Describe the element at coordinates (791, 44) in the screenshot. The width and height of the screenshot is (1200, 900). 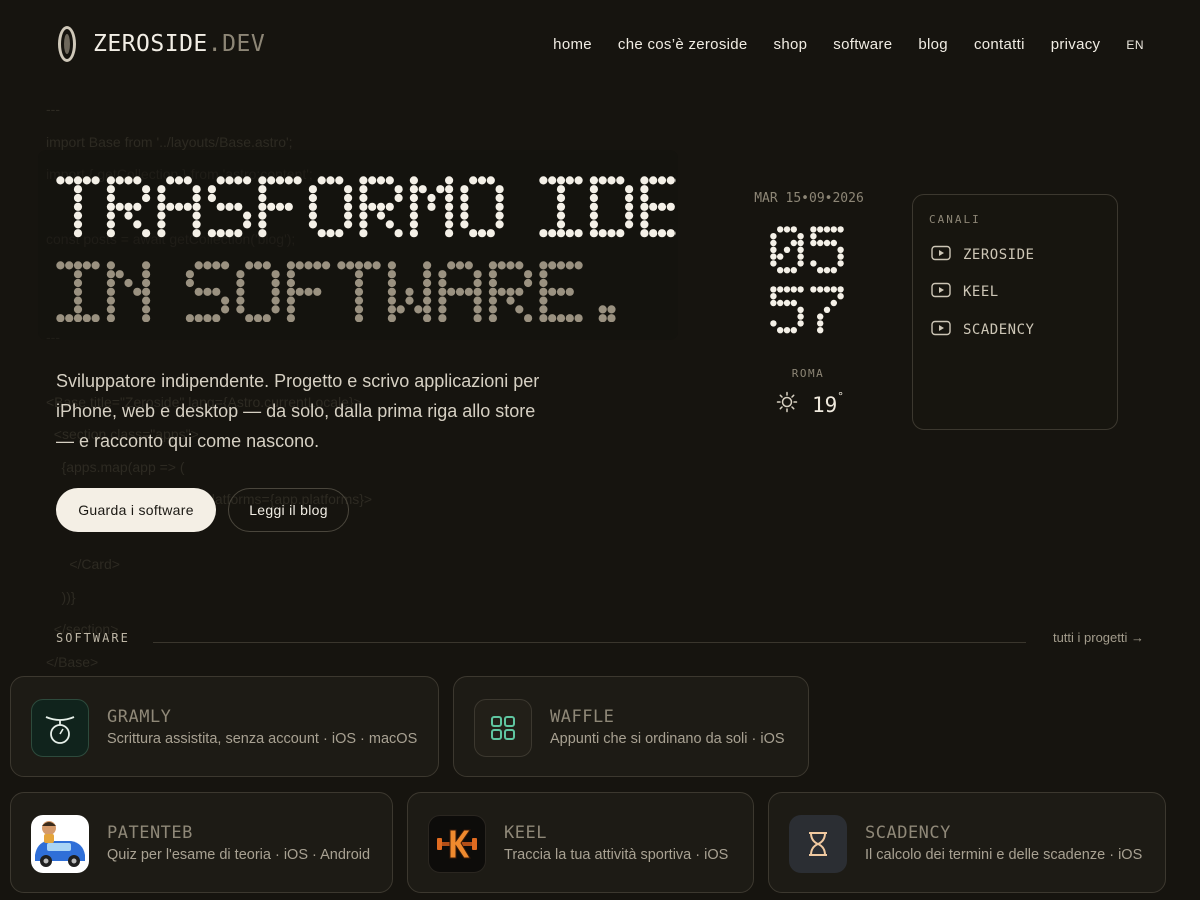
I see `nav-shop: shop` at that location.